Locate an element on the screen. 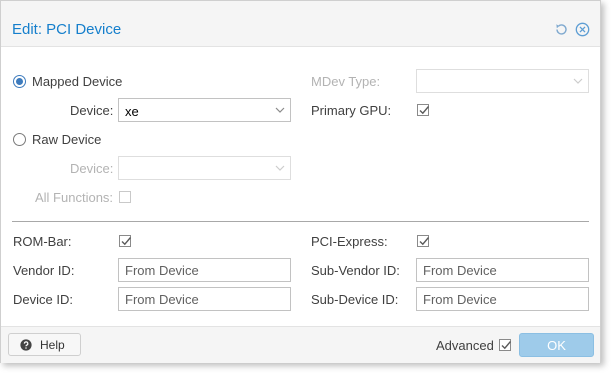  close-icon is located at coordinates (582, 29).